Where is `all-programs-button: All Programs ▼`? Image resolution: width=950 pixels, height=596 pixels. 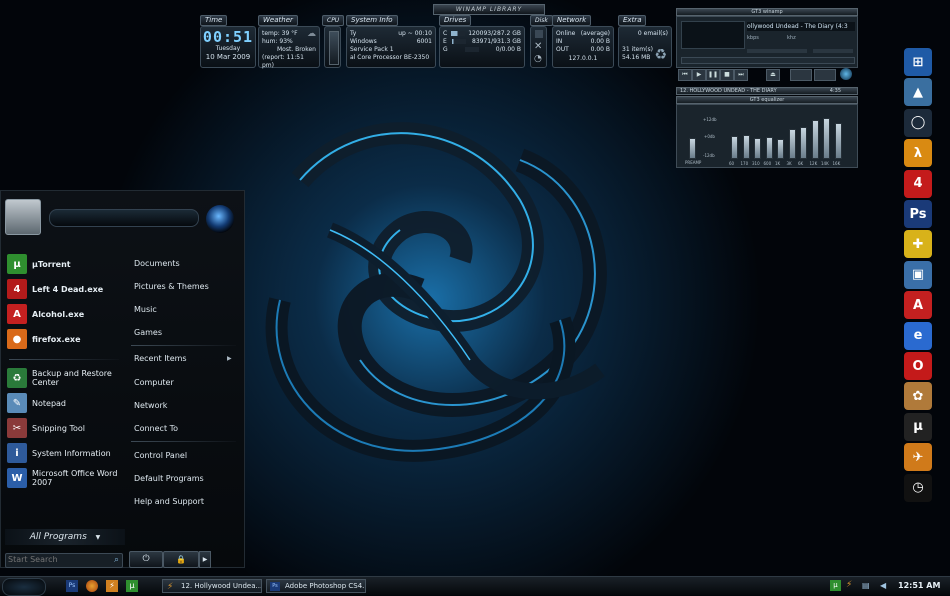 all-programs-button: All Programs ▼ is located at coordinates (65, 537).